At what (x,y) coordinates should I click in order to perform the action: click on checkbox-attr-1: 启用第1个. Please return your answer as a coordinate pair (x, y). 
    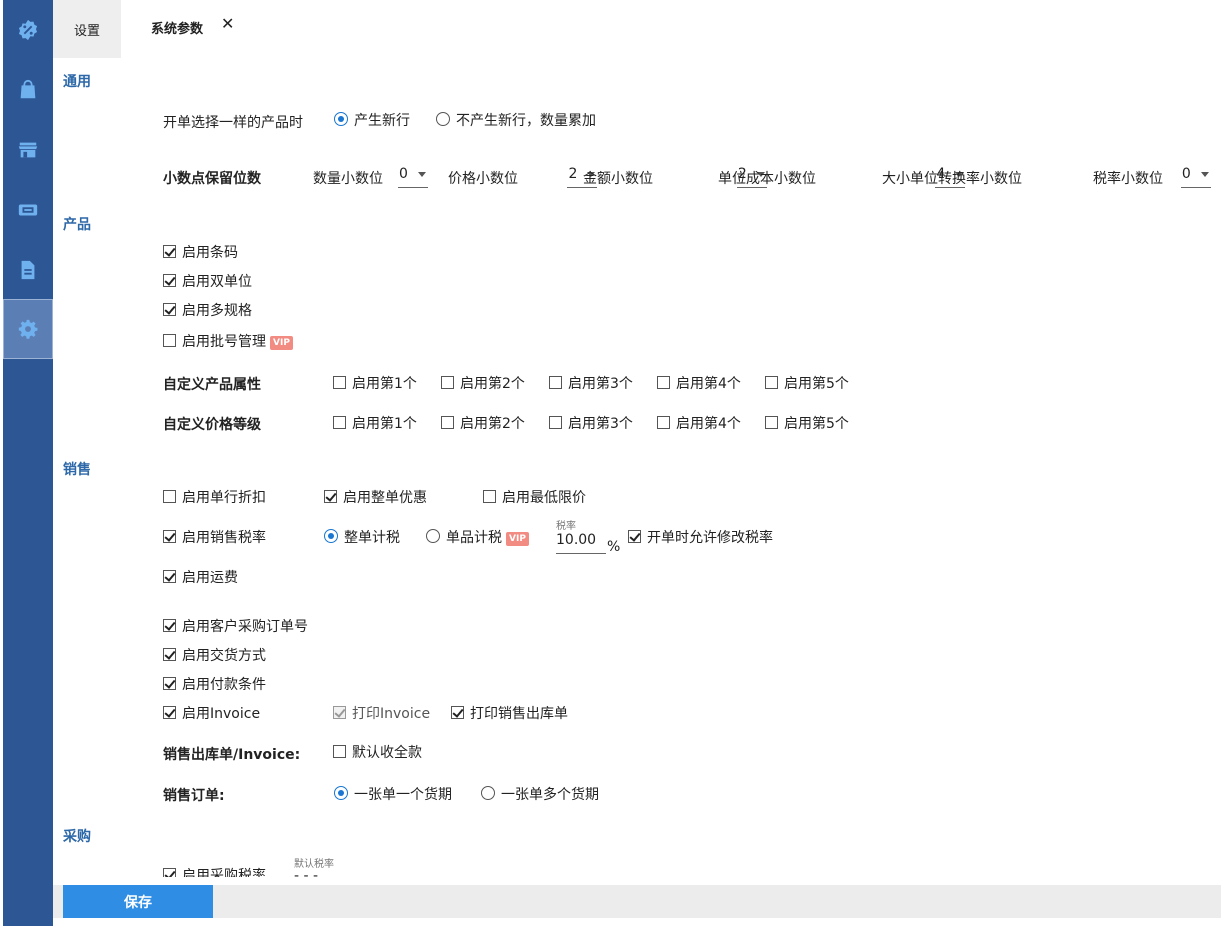
    Looking at the image, I should click on (375, 383).